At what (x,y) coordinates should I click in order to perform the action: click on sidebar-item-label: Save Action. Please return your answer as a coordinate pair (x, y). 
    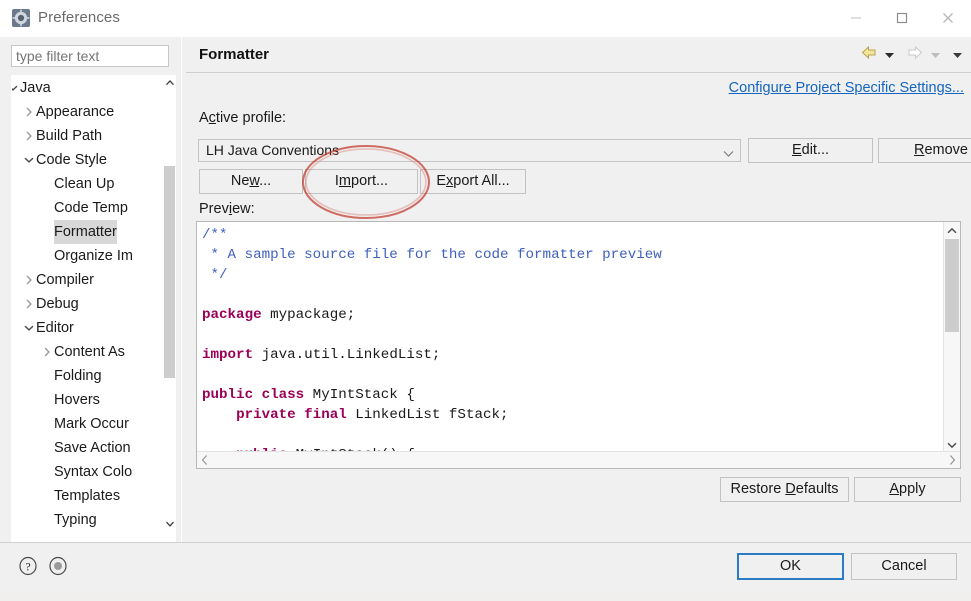
    Looking at the image, I should click on (92, 448).